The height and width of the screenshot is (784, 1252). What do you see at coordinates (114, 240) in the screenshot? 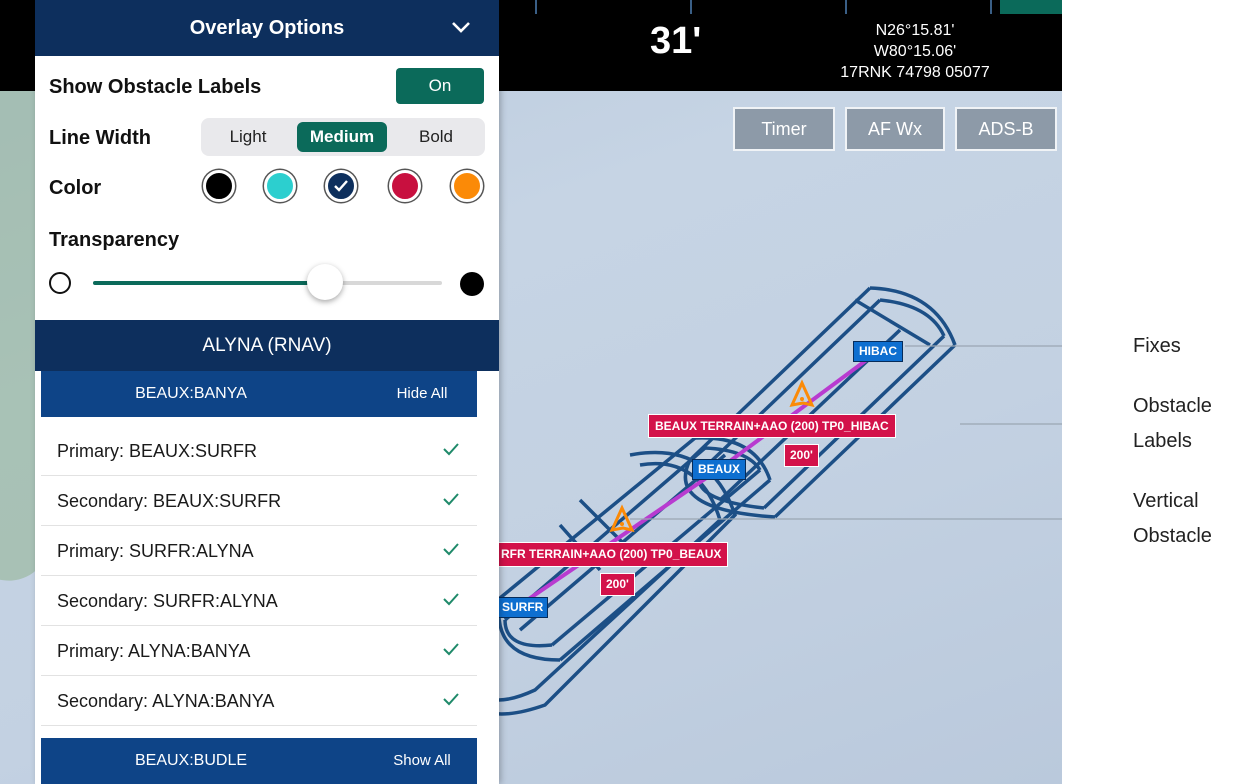
I see `transparency-label: Transparency` at bounding box center [114, 240].